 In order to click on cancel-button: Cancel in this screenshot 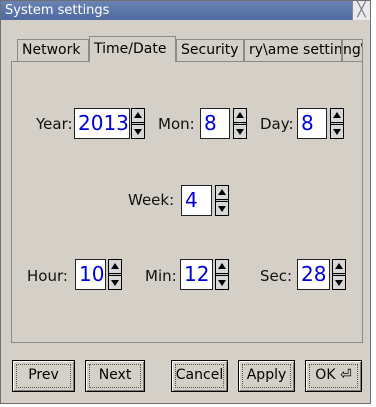, I will do `click(199, 376)`.